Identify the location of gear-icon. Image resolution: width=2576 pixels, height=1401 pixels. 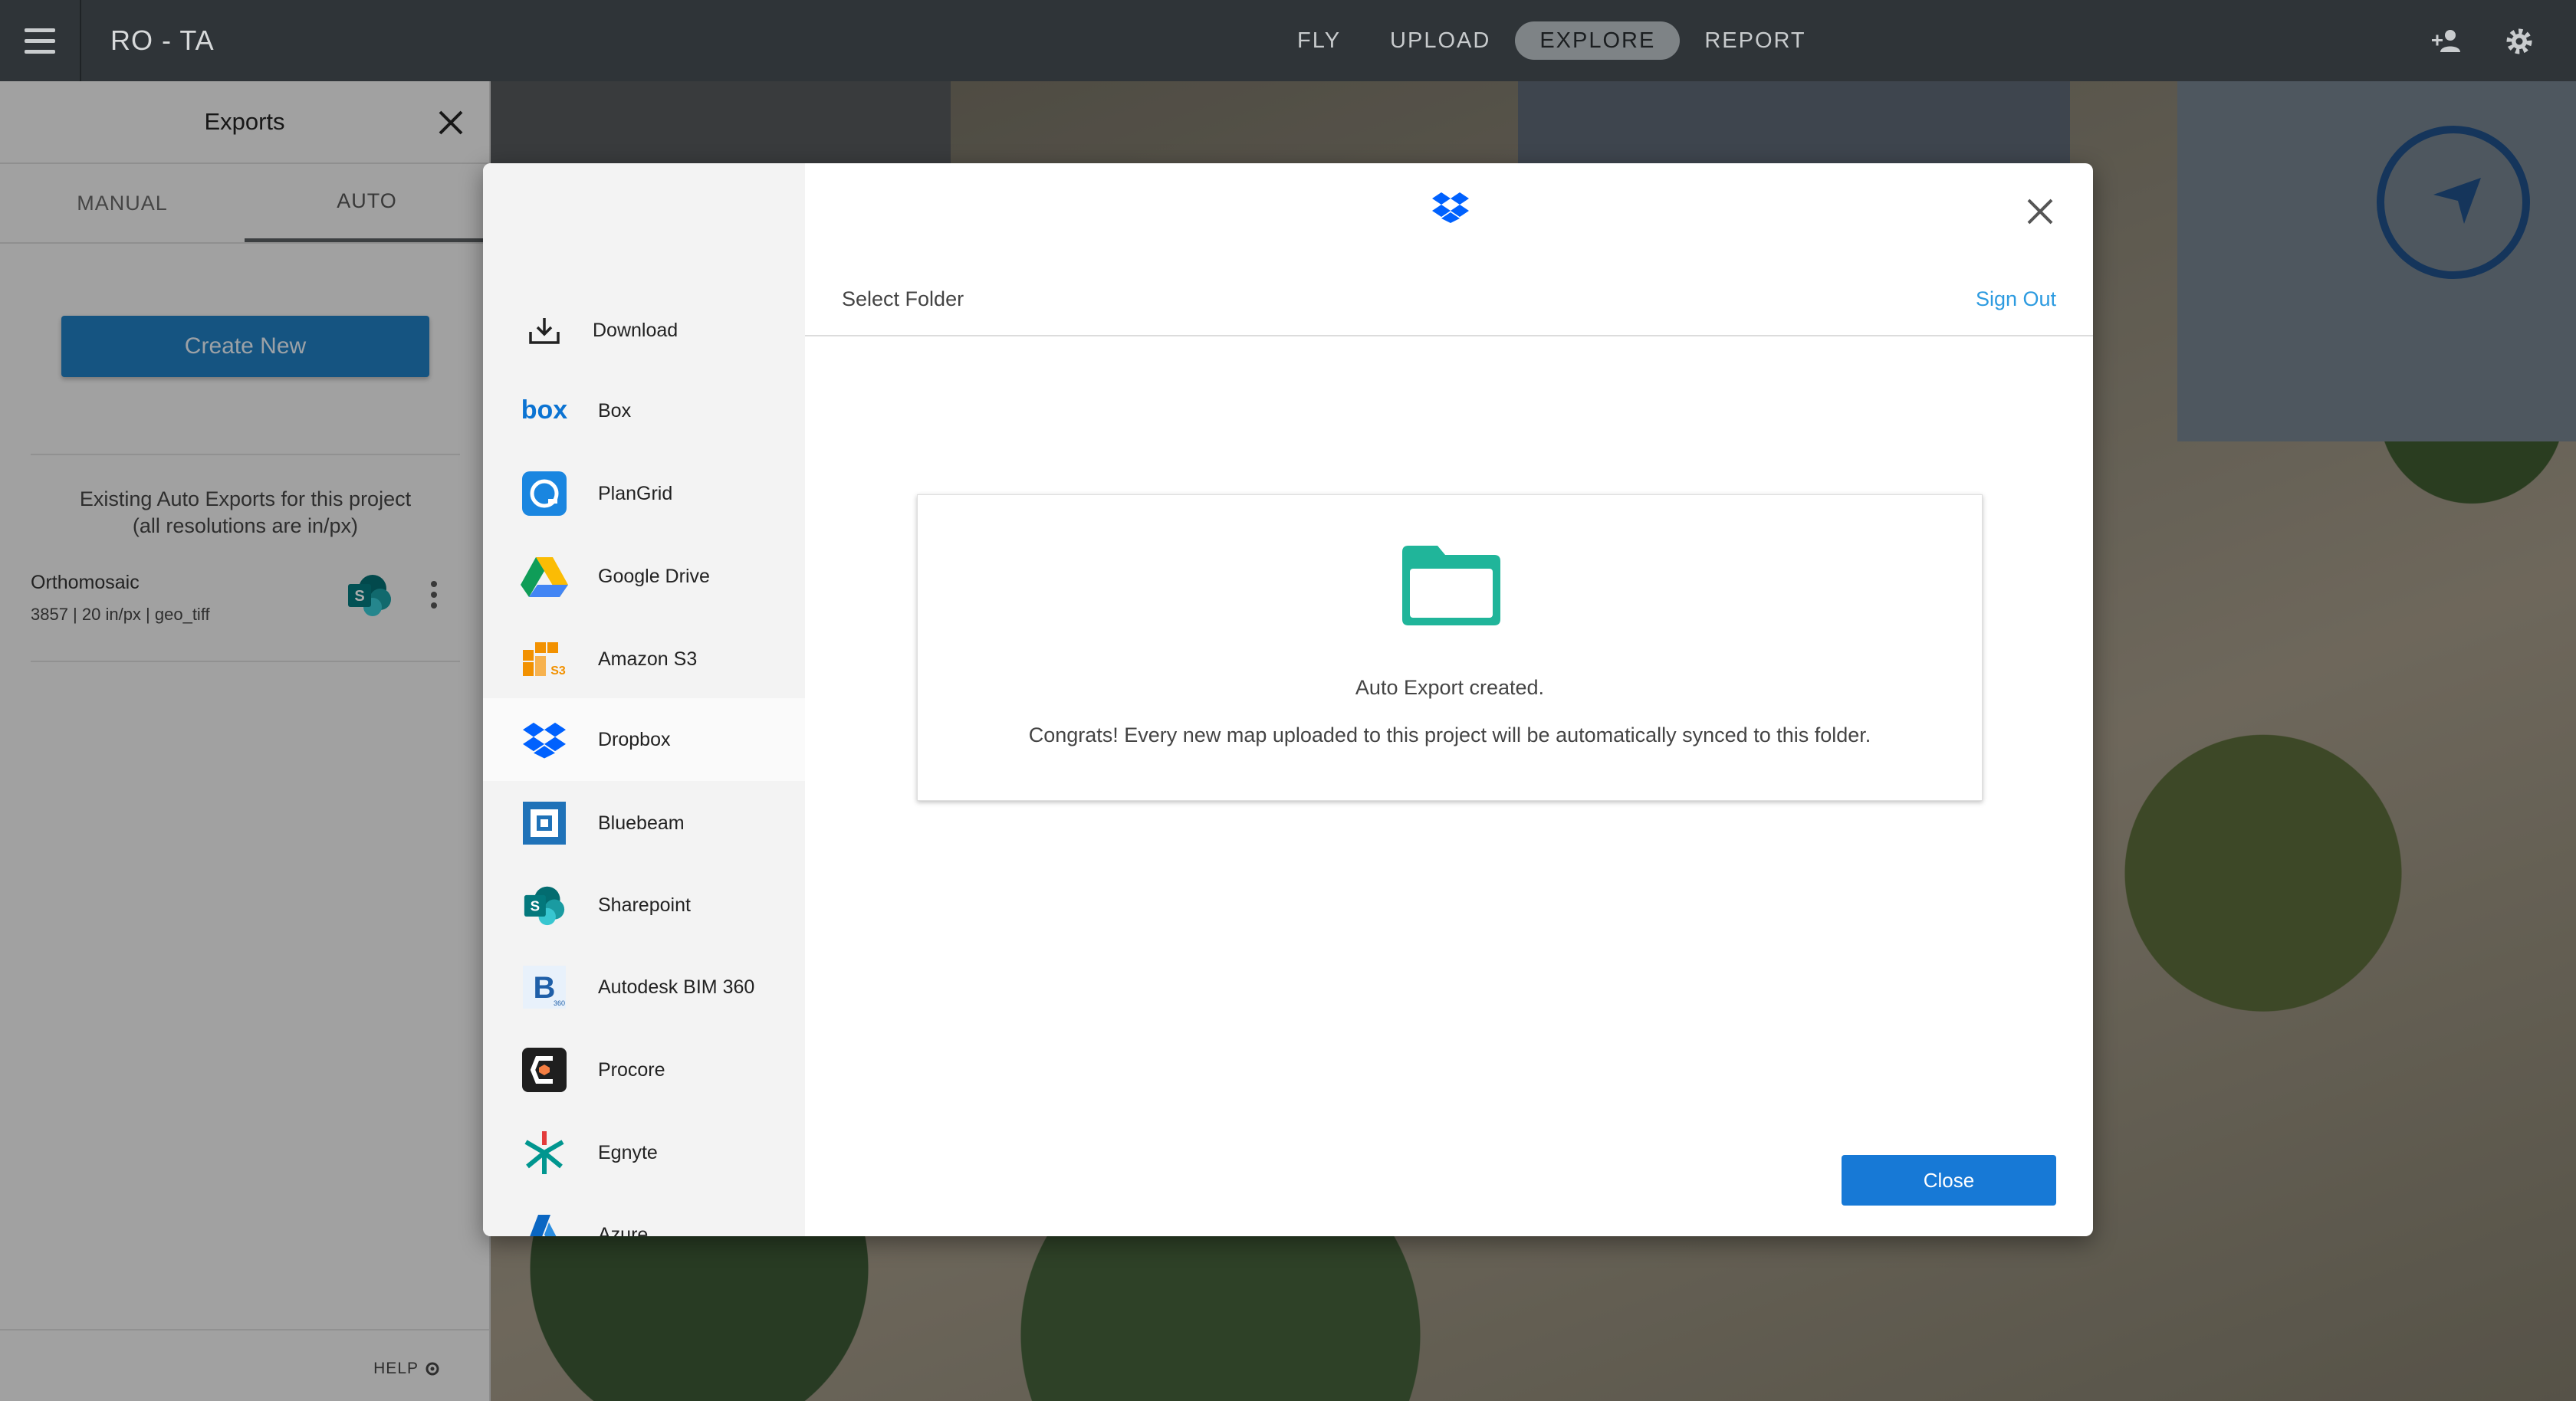
(2519, 41).